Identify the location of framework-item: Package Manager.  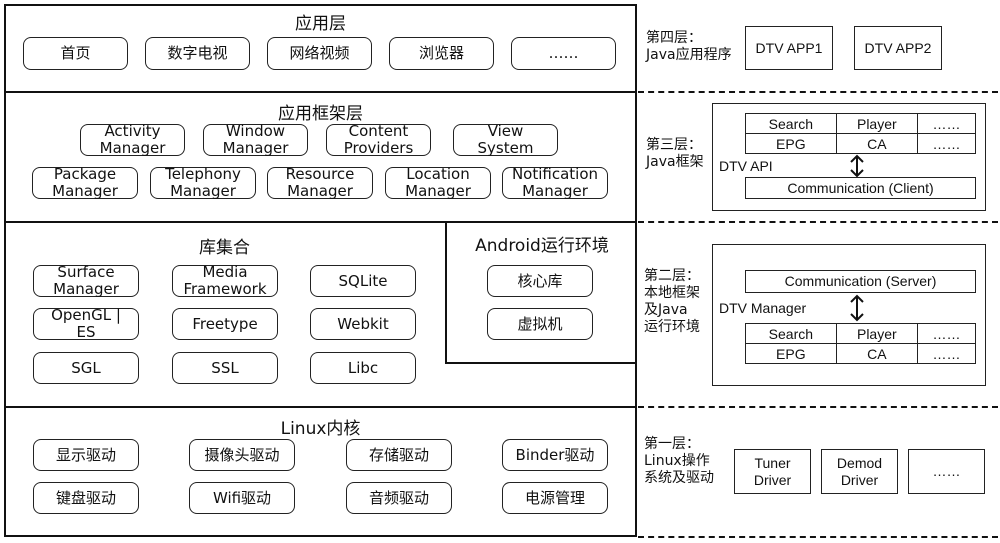
(85, 183).